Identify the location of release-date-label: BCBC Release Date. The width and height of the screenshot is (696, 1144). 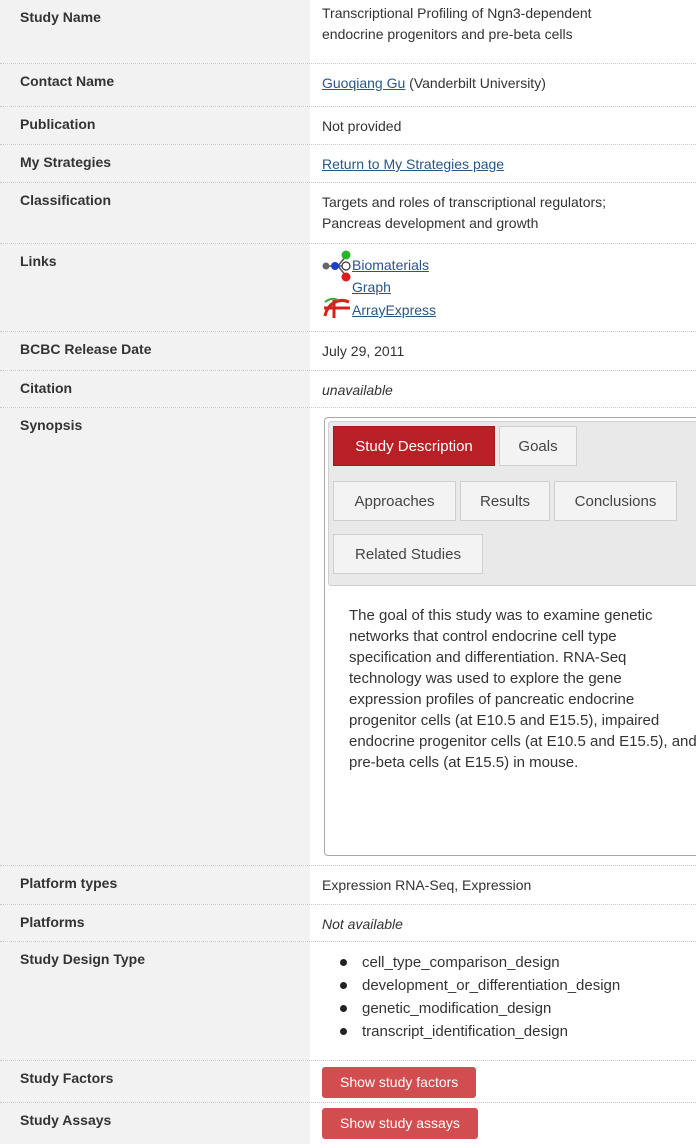
(155, 351).